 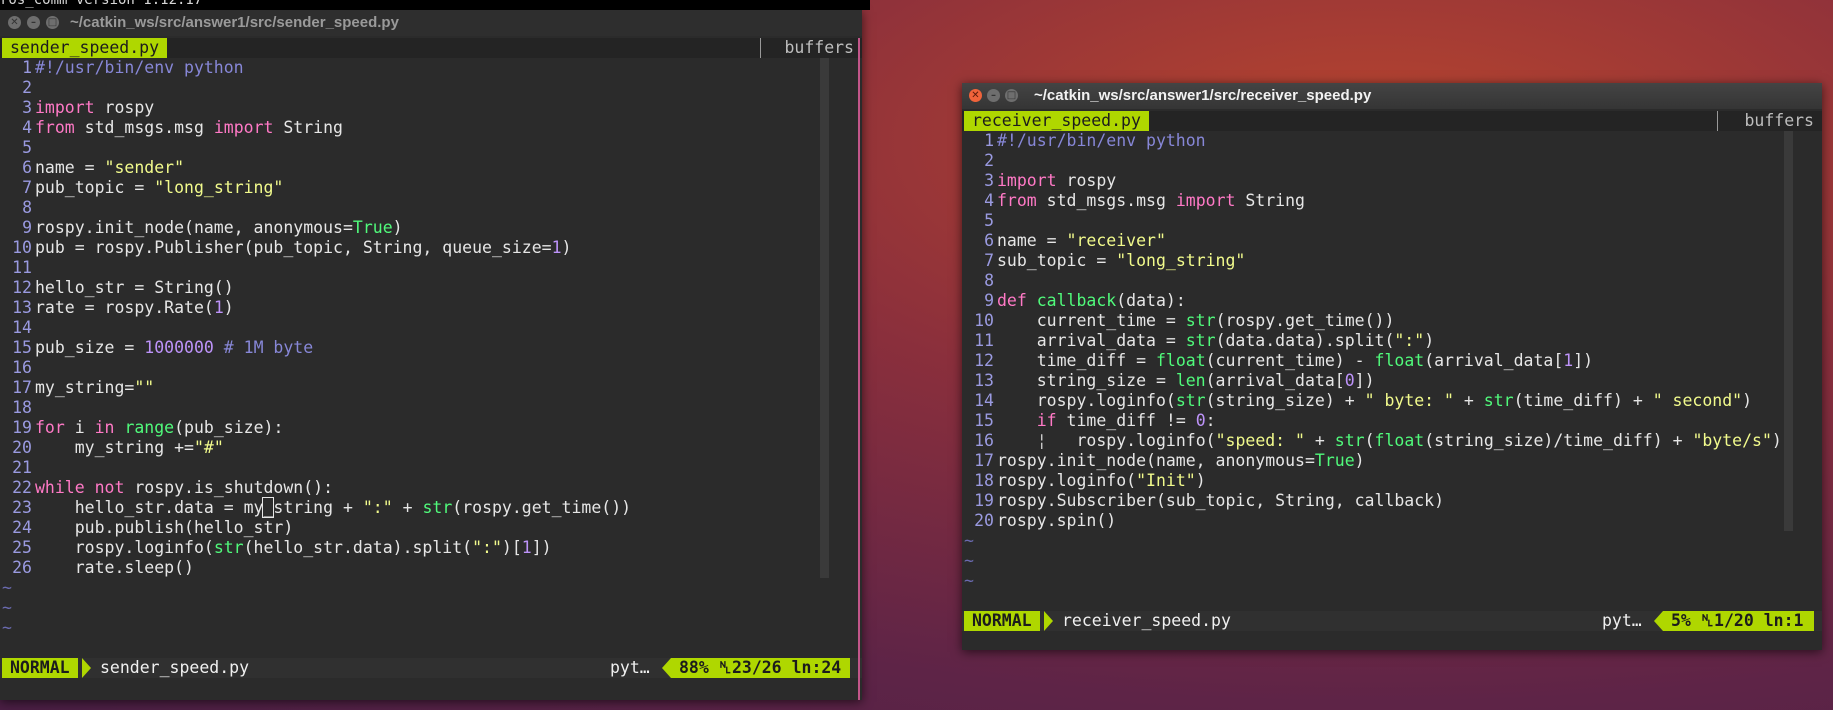 I want to click on code-line: 21, so click(x=431, y=468).